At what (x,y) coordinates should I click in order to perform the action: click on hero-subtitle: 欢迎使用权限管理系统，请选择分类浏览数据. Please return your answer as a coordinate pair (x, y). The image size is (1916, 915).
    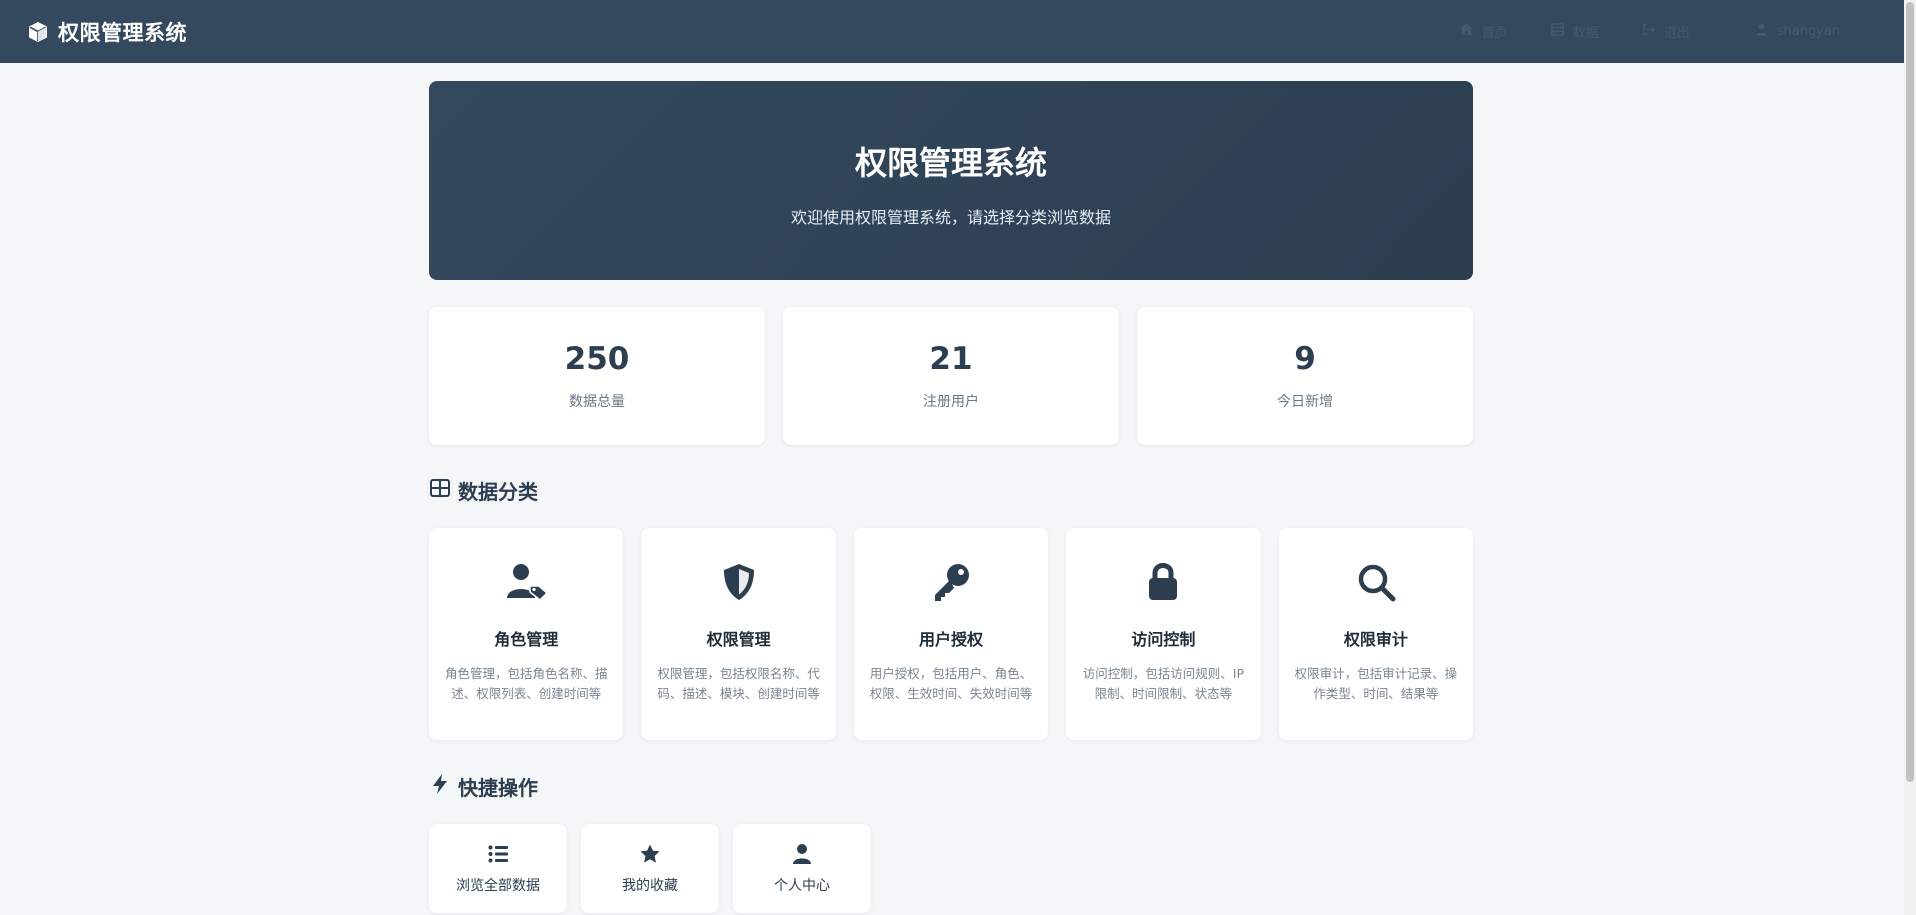
    Looking at the image, I should click on (950, 217).